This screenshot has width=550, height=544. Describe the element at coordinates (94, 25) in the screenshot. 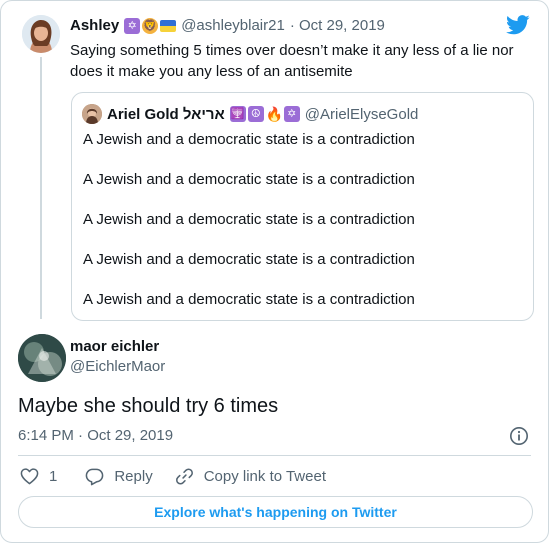

I see `author-name: Ashley` at that location.